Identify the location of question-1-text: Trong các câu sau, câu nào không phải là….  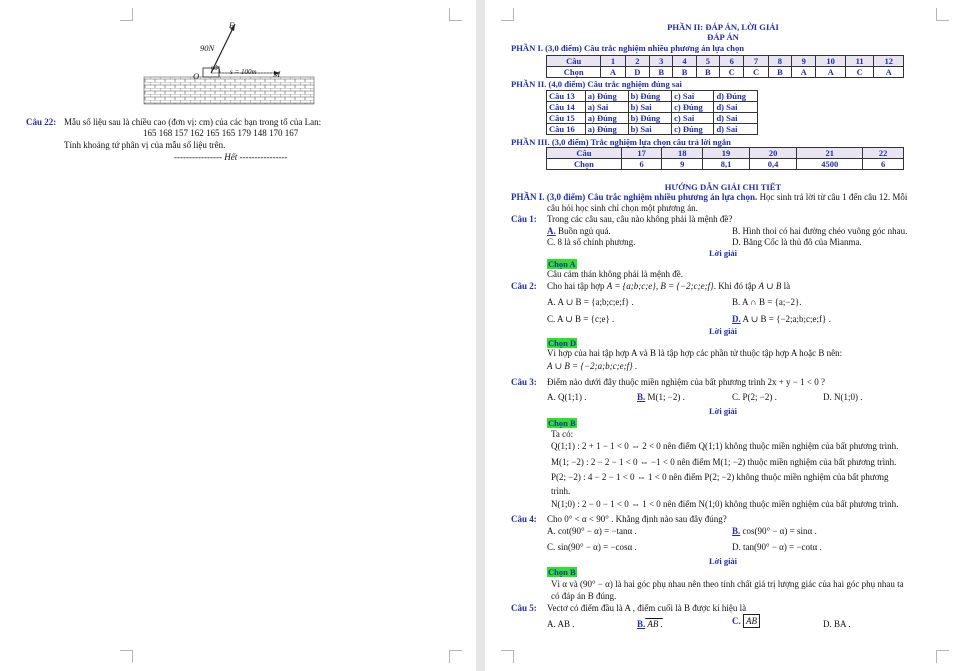
(640, 219).